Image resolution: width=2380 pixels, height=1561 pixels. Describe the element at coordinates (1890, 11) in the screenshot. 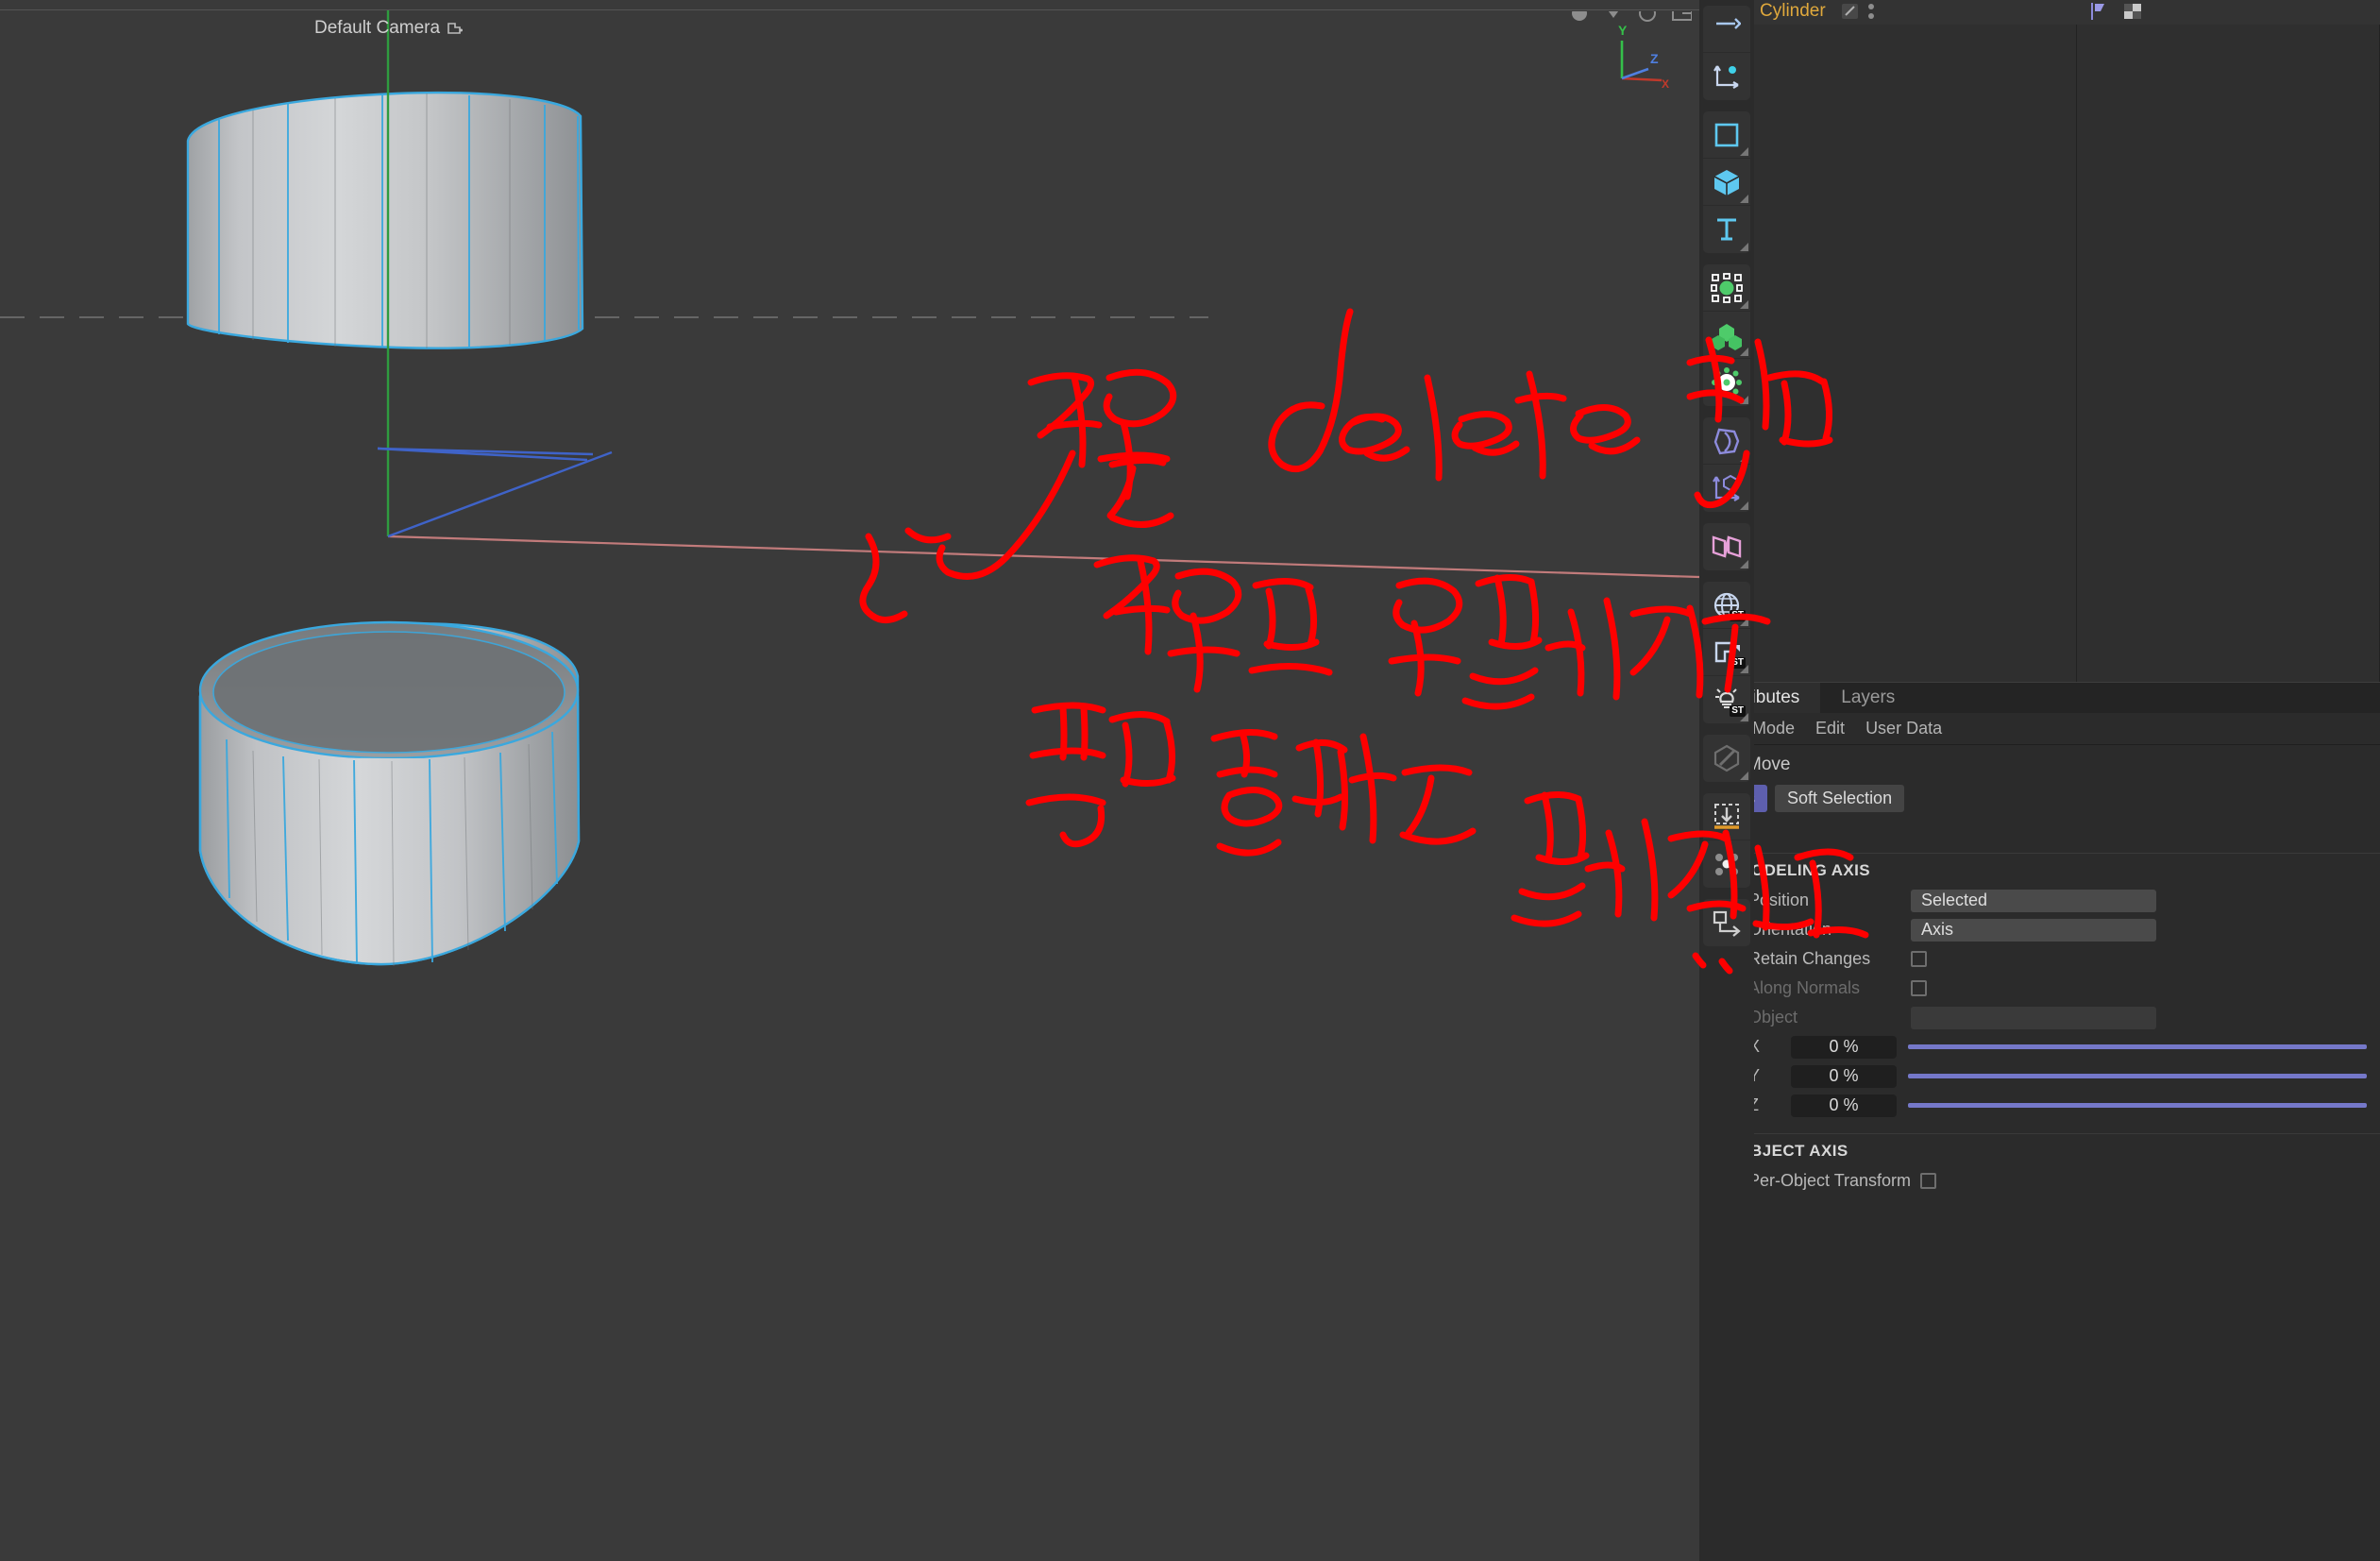

I see `object-tree-item: Cylinder` at that location.